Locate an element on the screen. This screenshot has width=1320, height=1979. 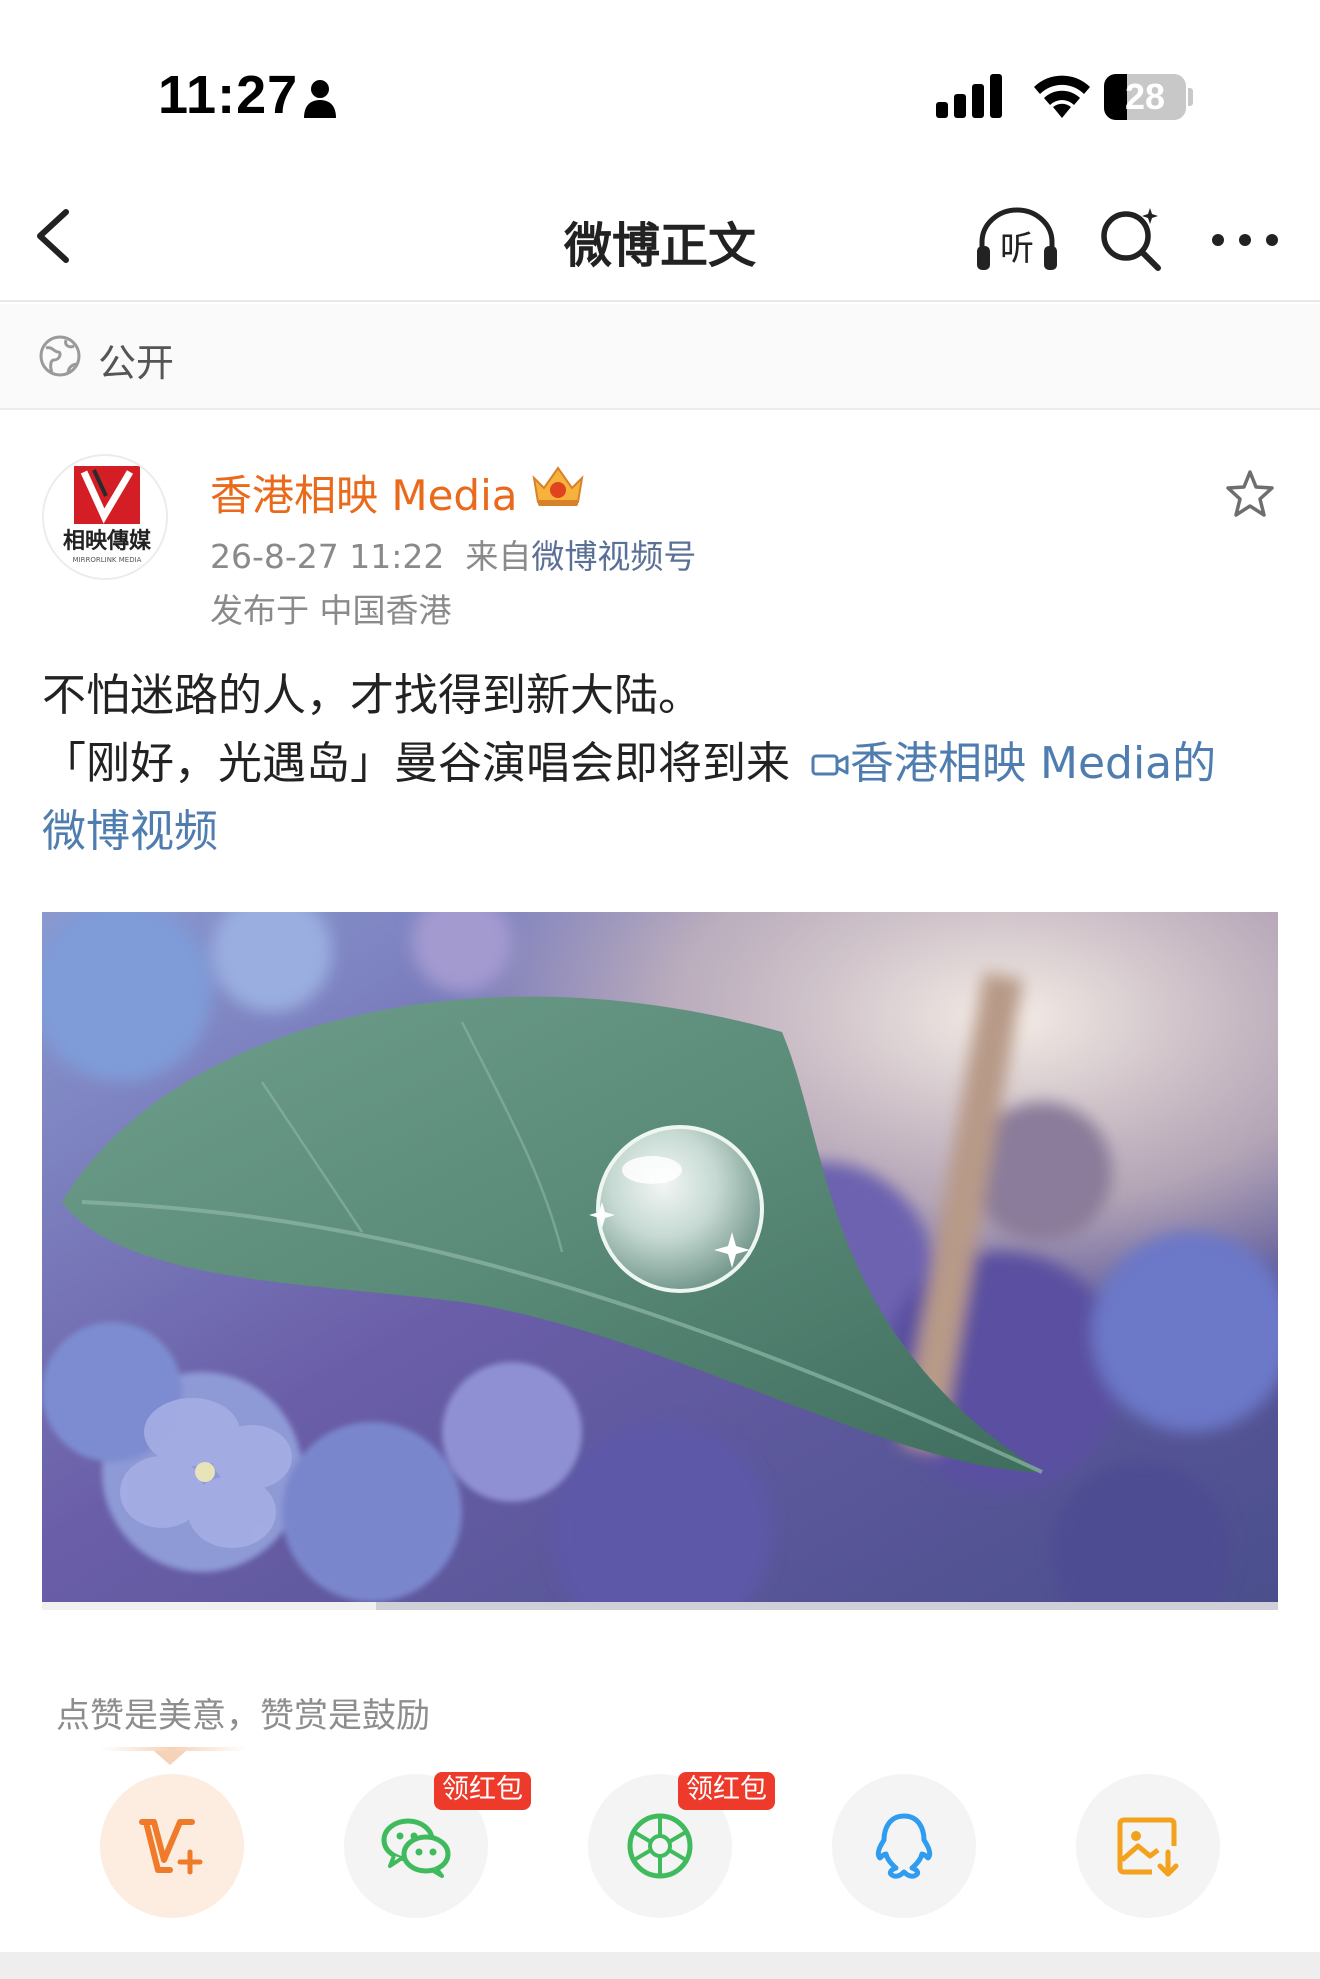
post-line-1: 不怕迷路的人，才找得到新大陆。 is located at coordinates (372, 695).